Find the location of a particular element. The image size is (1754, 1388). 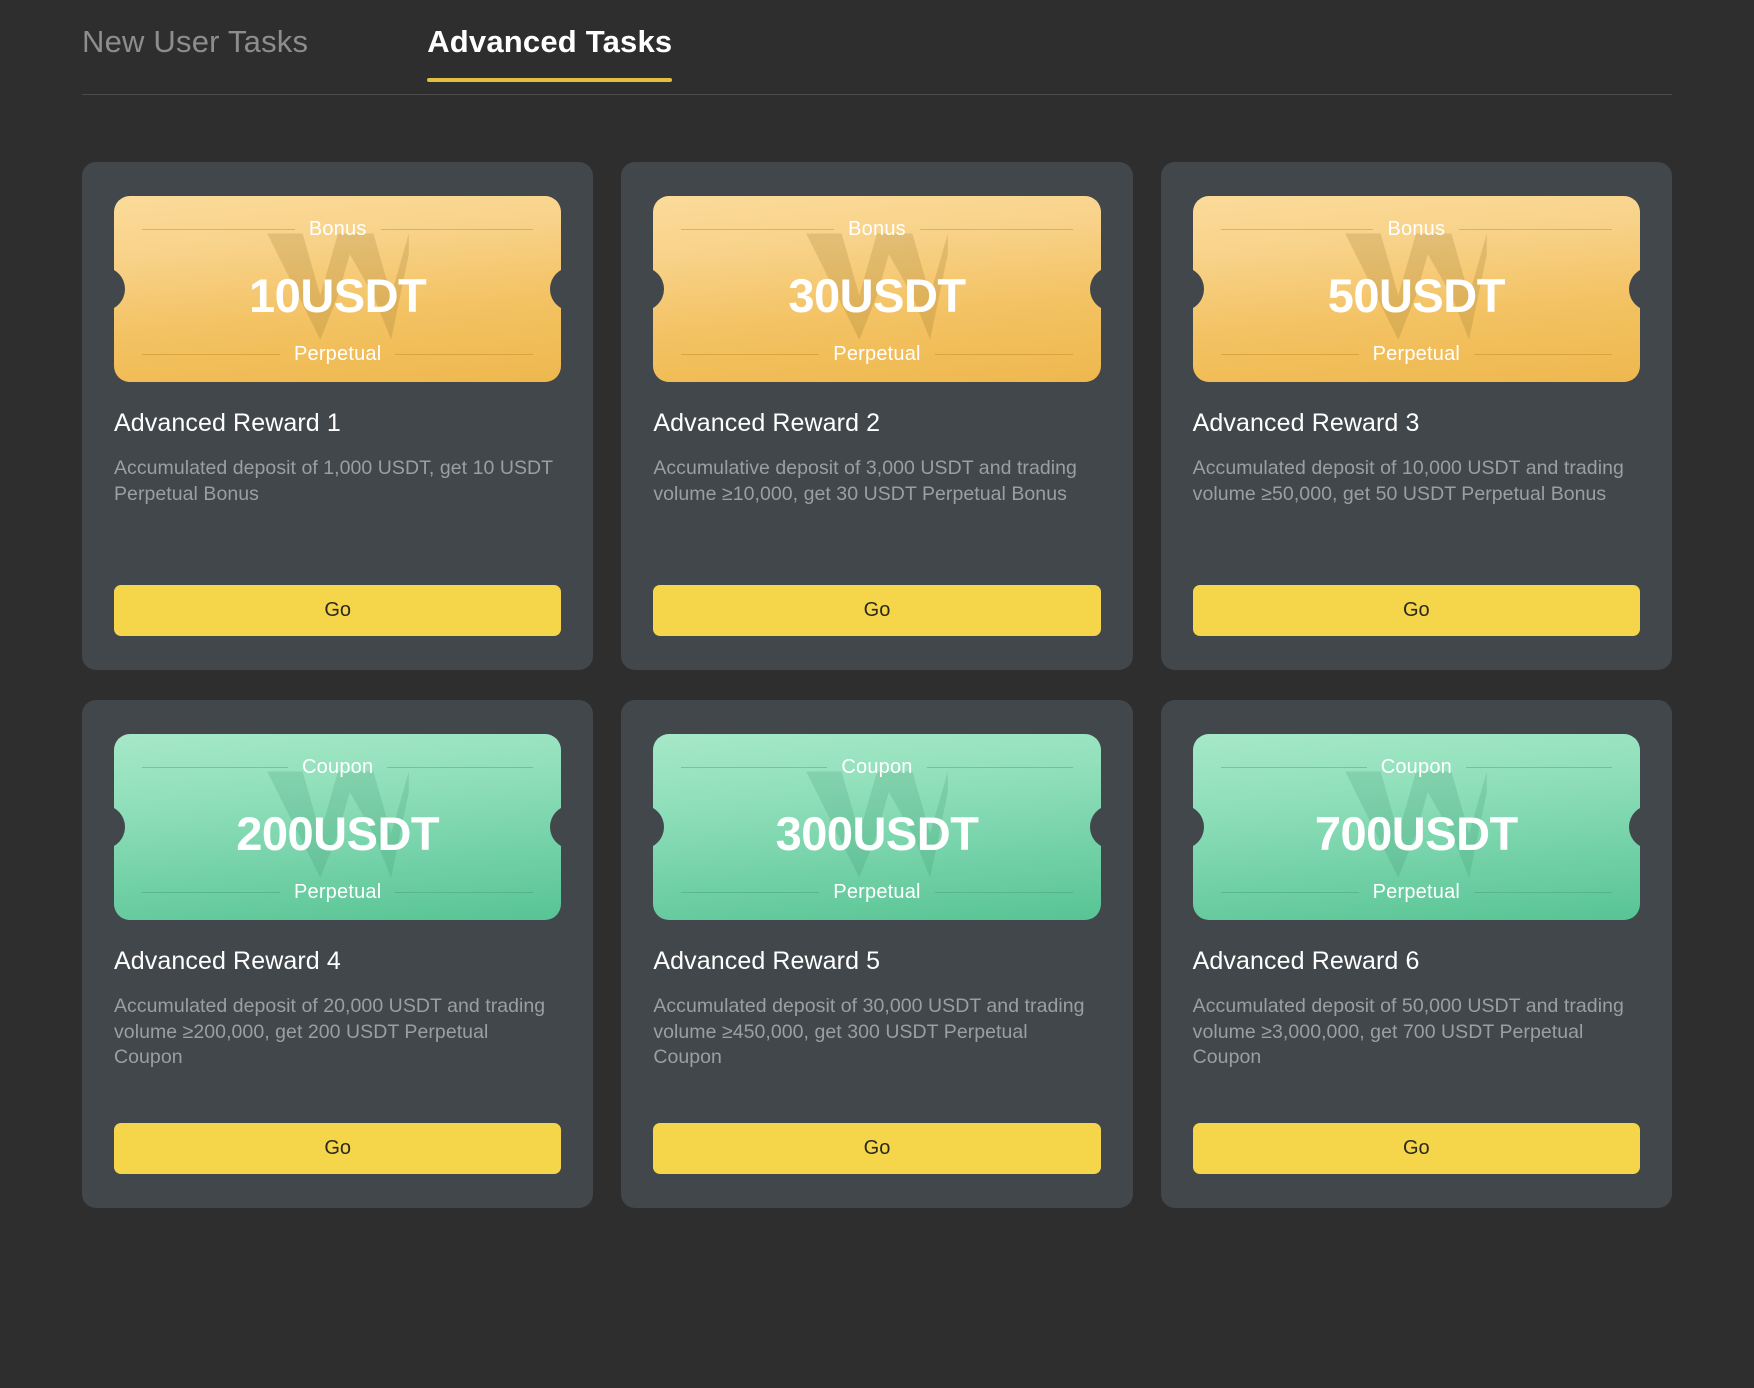

ticket-amount: 30USDT is located at coordinates (877, 295).